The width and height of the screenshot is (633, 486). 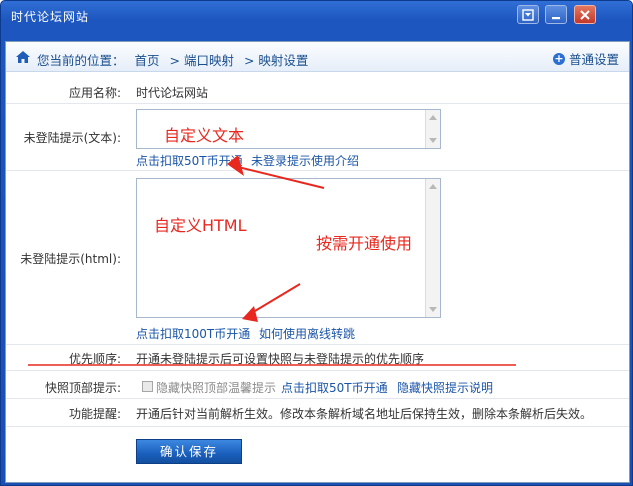 I want to click on dropdown-button, so click(x=528, y=14).